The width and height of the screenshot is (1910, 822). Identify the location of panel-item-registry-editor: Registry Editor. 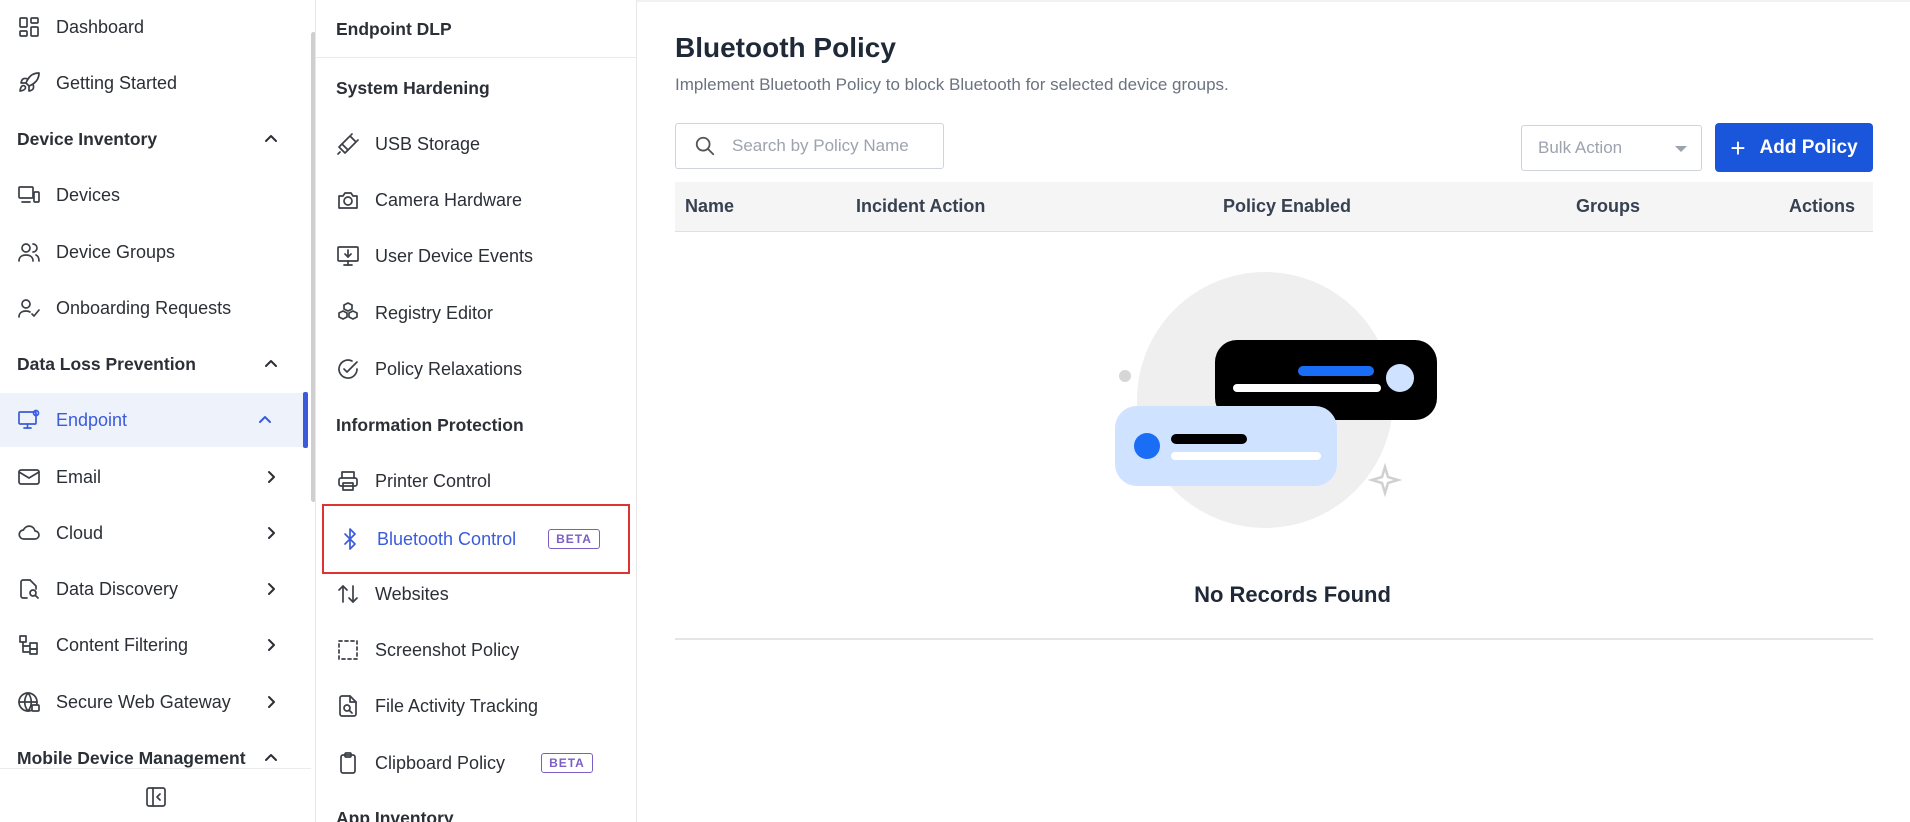
(483, 313).